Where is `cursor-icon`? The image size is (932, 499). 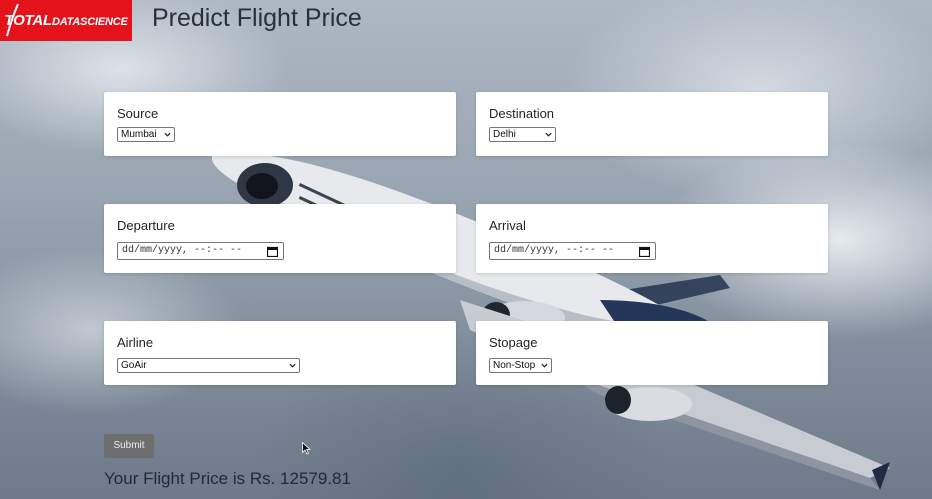 cursor-icon is located at coordinates (306, 448).